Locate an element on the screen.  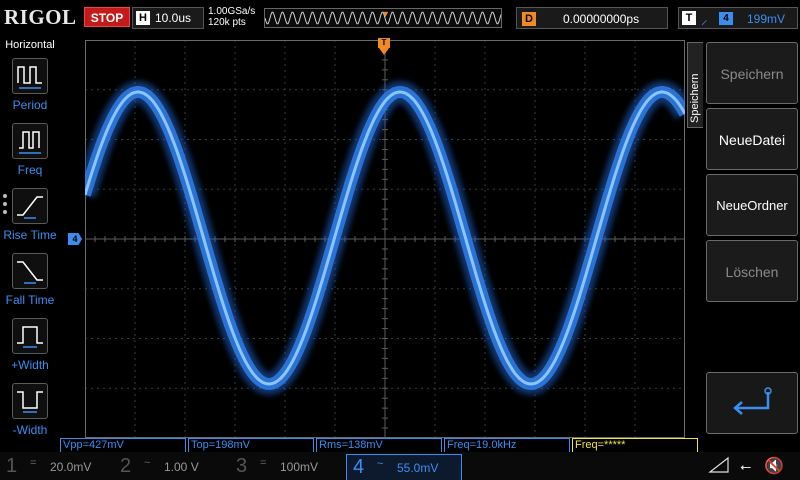
return-button is located at coordinates (752, 403).